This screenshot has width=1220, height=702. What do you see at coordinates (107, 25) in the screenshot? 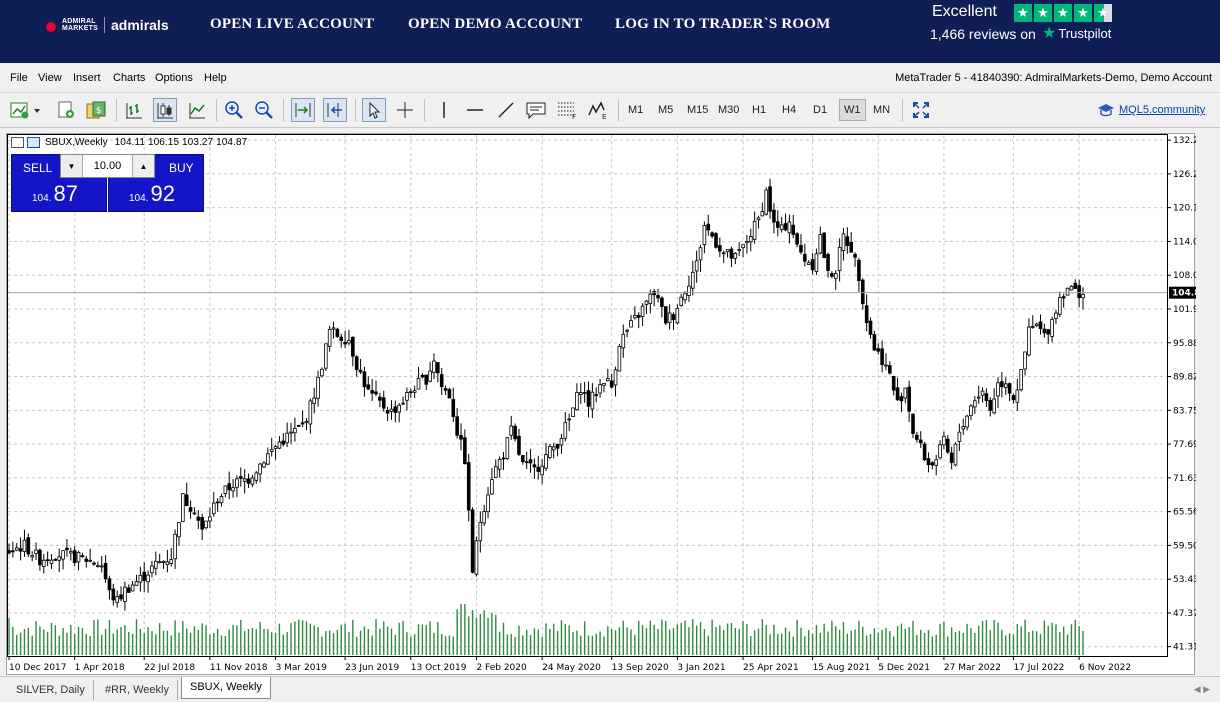
I see `admirals-logo: ADMIRAL MARKETS admirals` at bounding box center [107, 25].